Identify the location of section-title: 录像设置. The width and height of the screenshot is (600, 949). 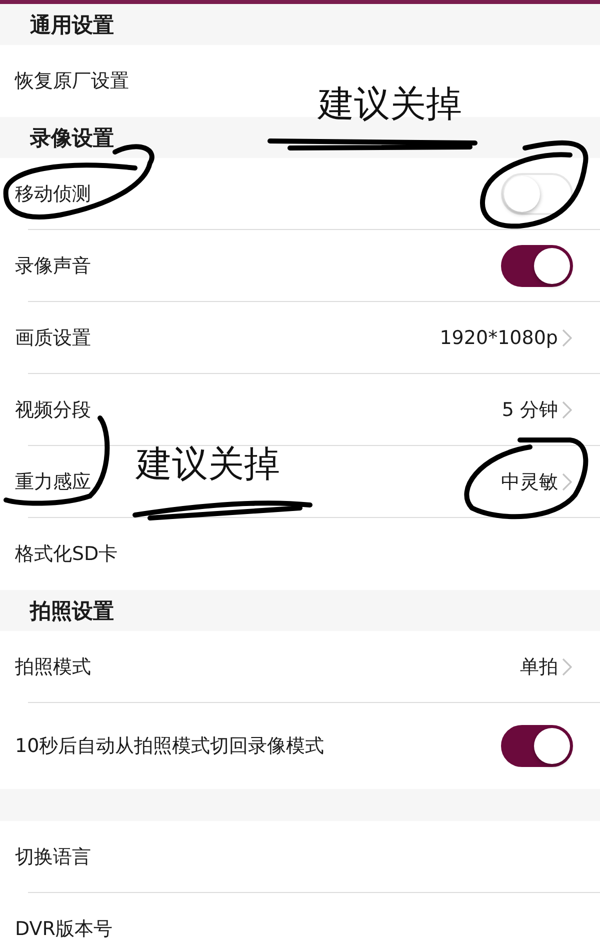
(72, 138).